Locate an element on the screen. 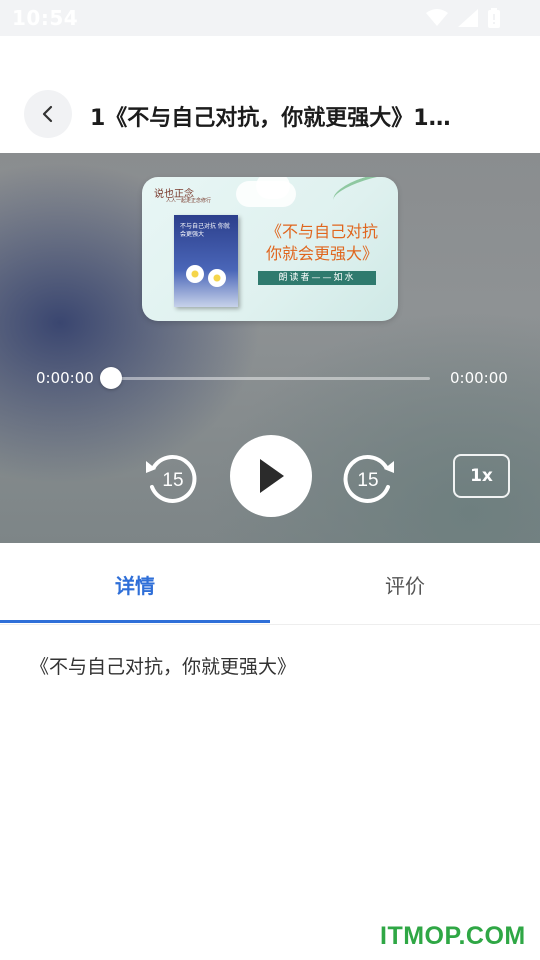 This screenshot has width=540, height=960. wifi-icon is located at coordinates (437, 17).